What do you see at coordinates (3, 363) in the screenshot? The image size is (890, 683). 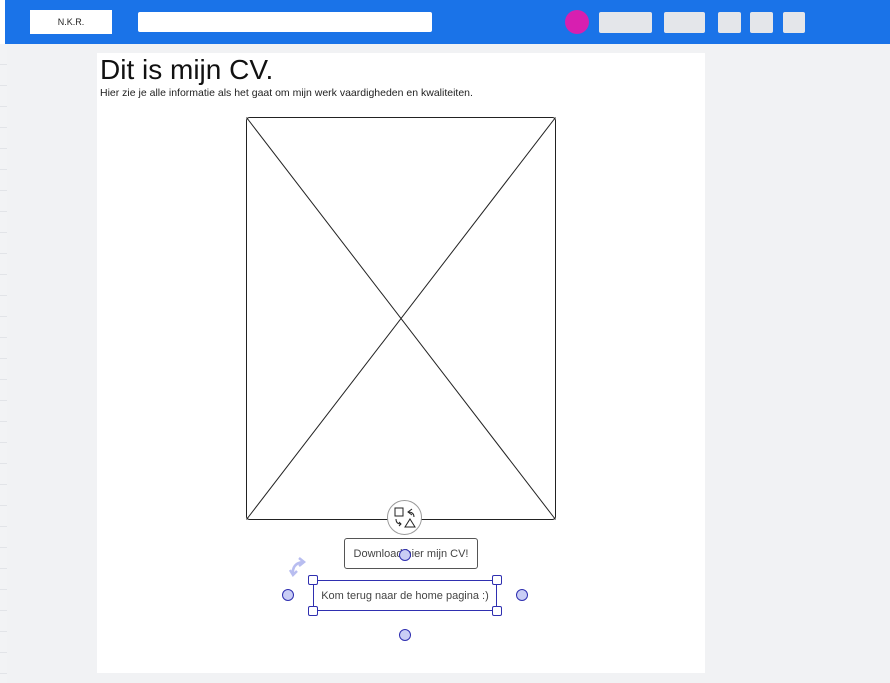 I see `left-ruler-strip` at bounding box center [3, 363].